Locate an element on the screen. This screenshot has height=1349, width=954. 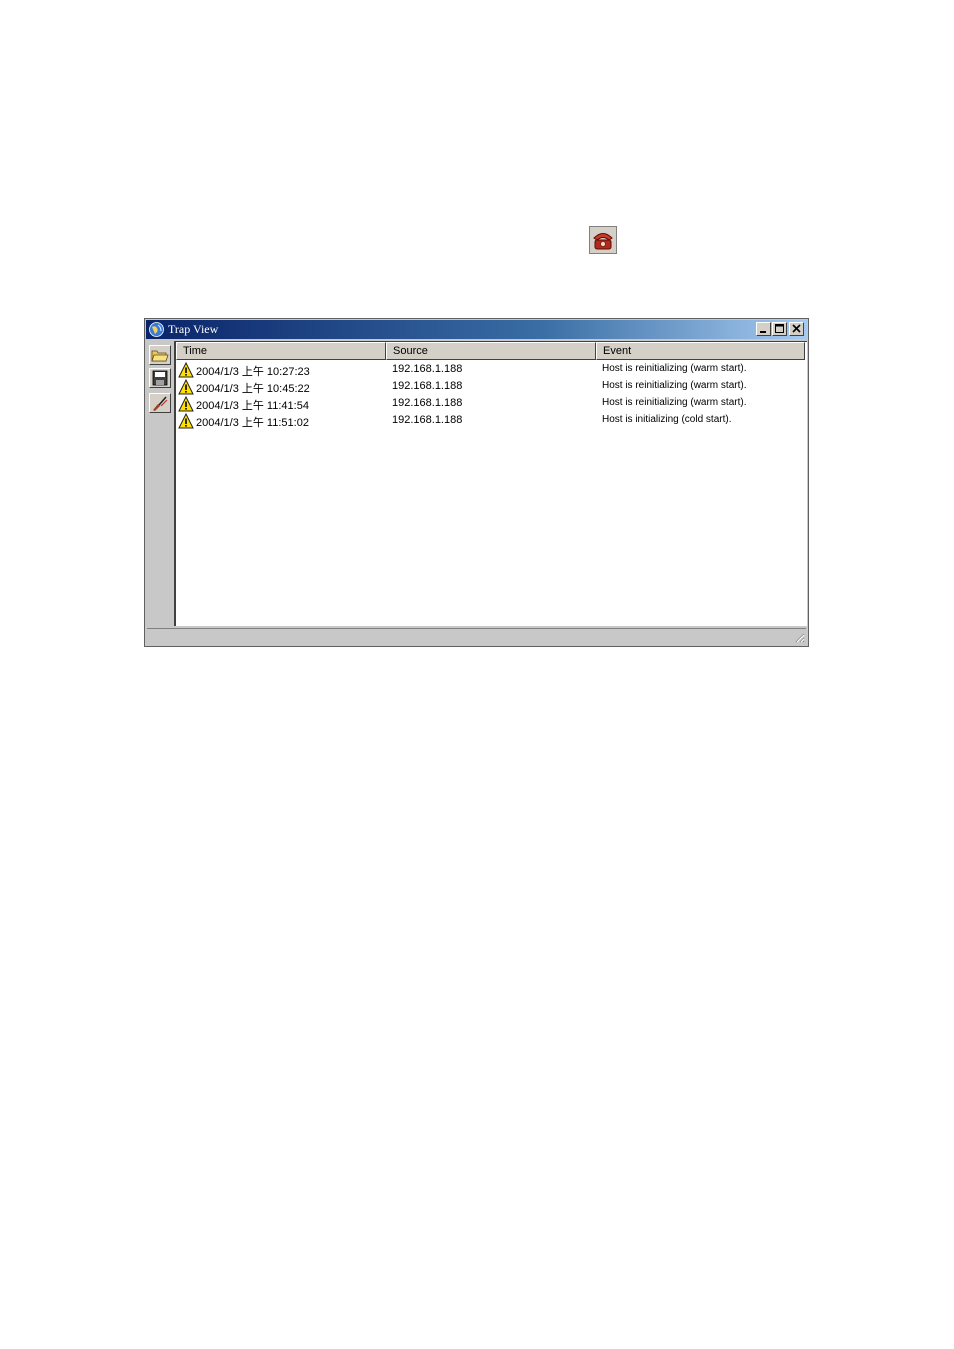
maximize-icon is located at coordinates (779, 328).